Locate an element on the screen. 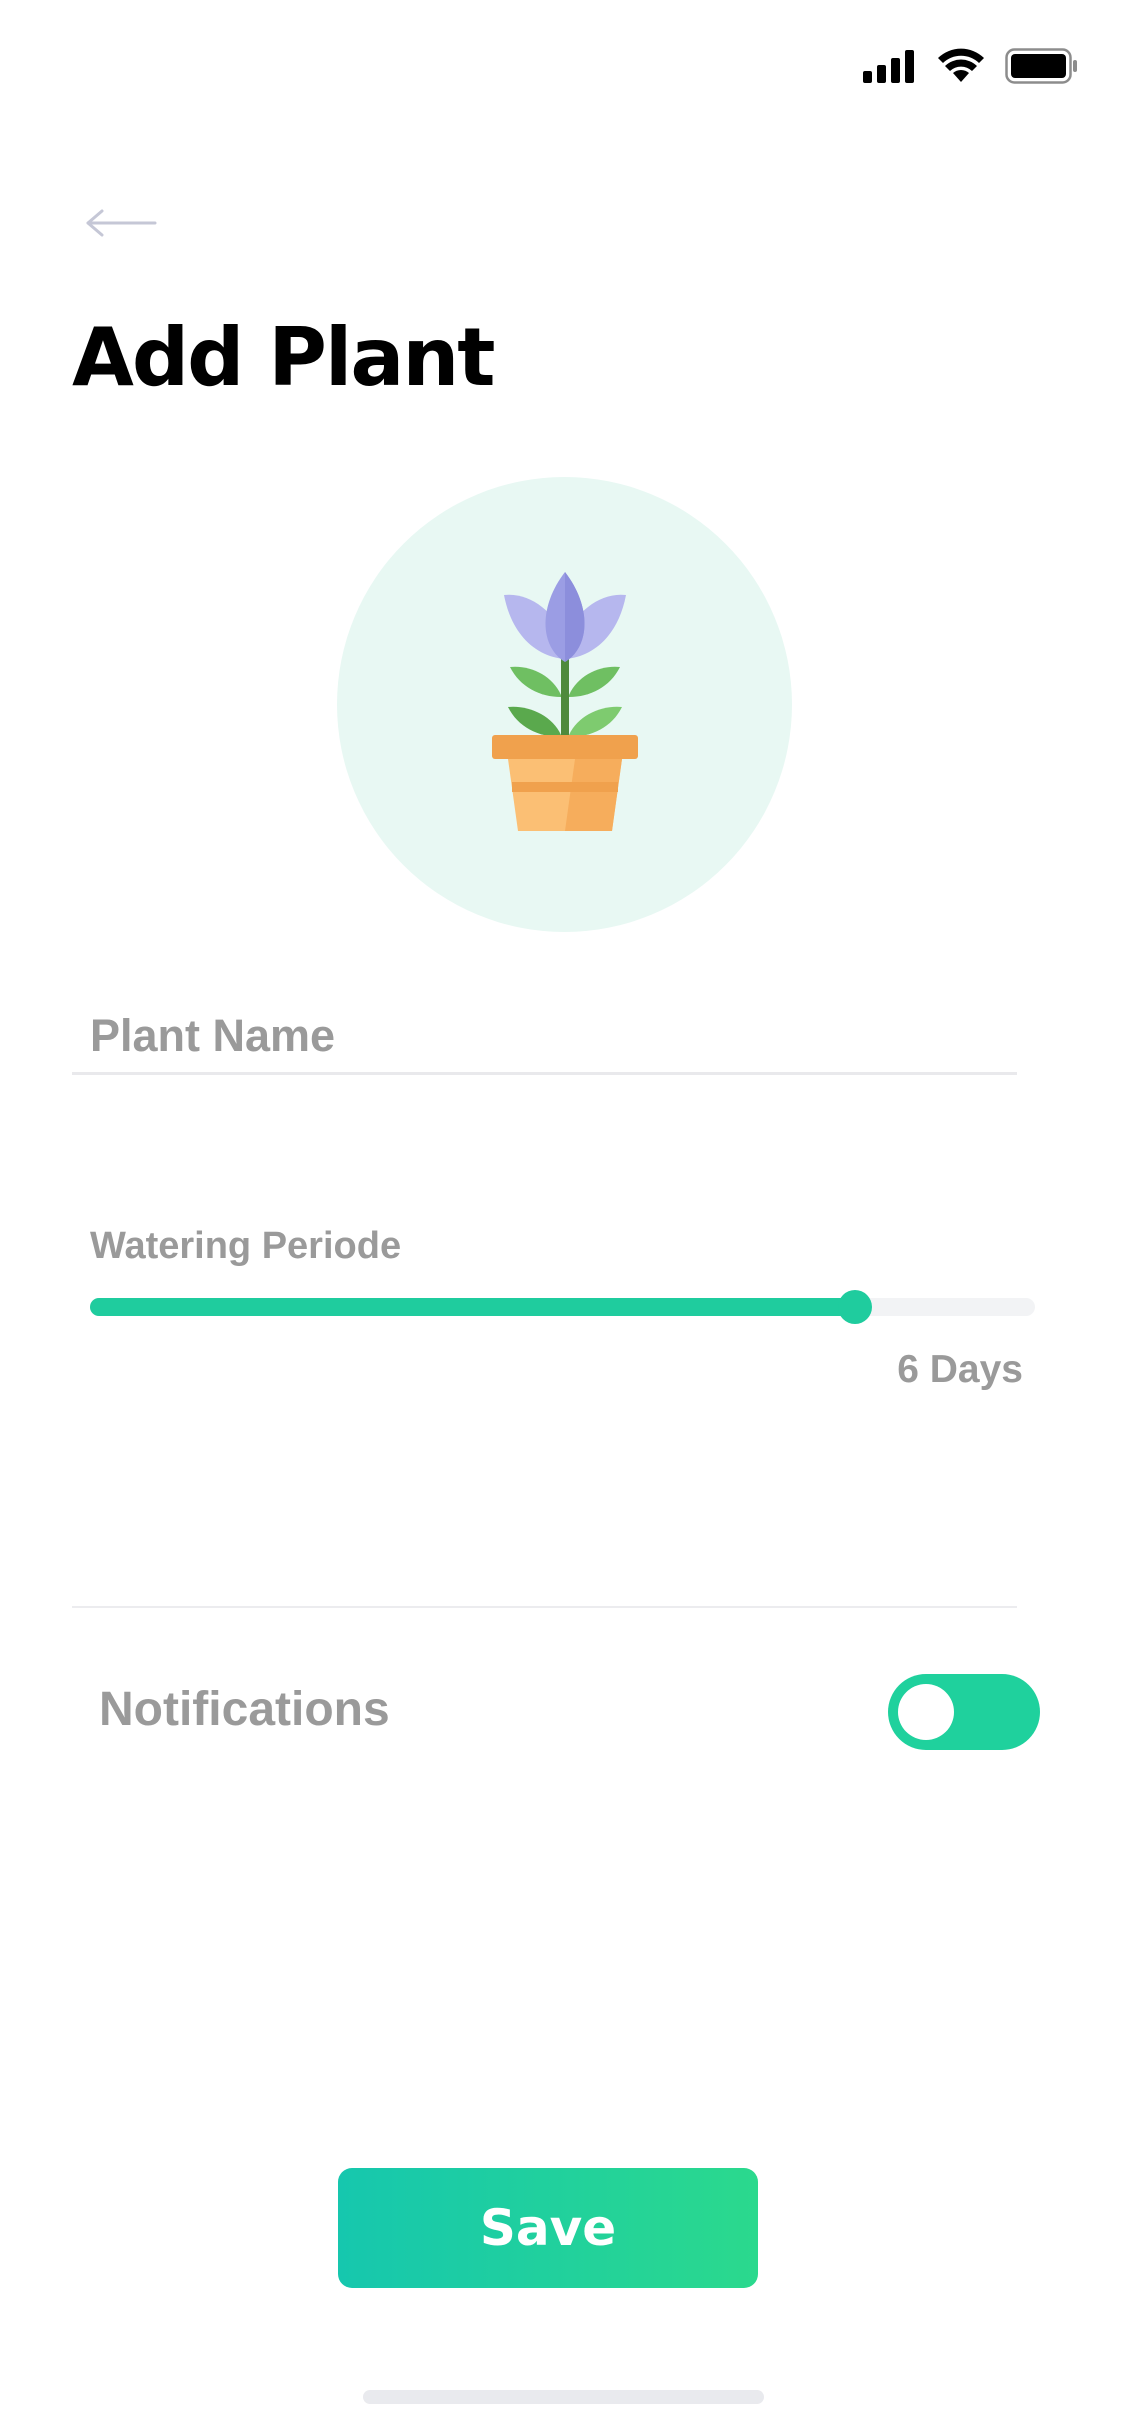  wifi-icon is located at coordinates (961, 68).